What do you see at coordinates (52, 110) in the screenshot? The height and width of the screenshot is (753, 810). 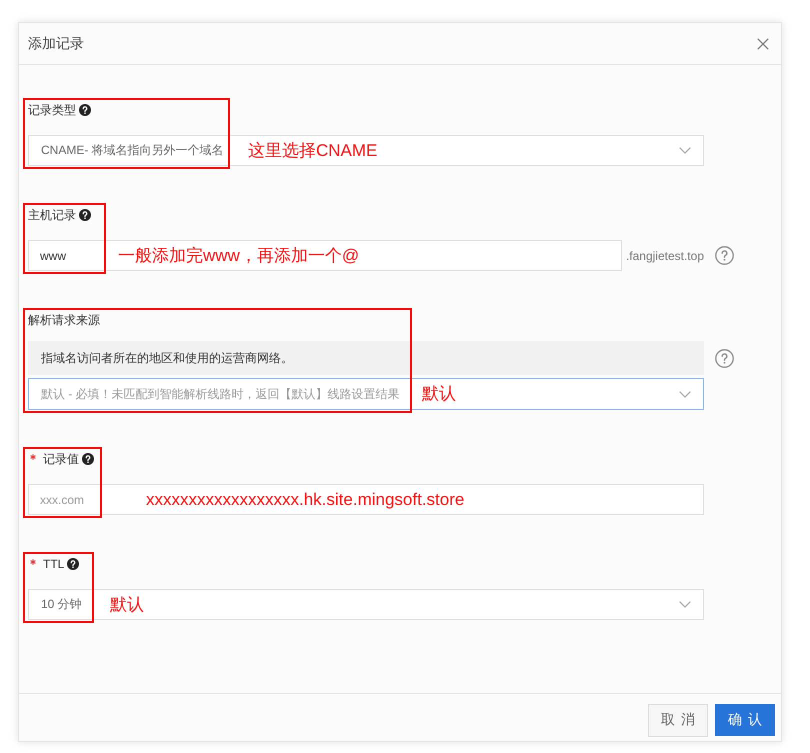 I see `field-label: 记录类型` at bounding box center [52, 110].